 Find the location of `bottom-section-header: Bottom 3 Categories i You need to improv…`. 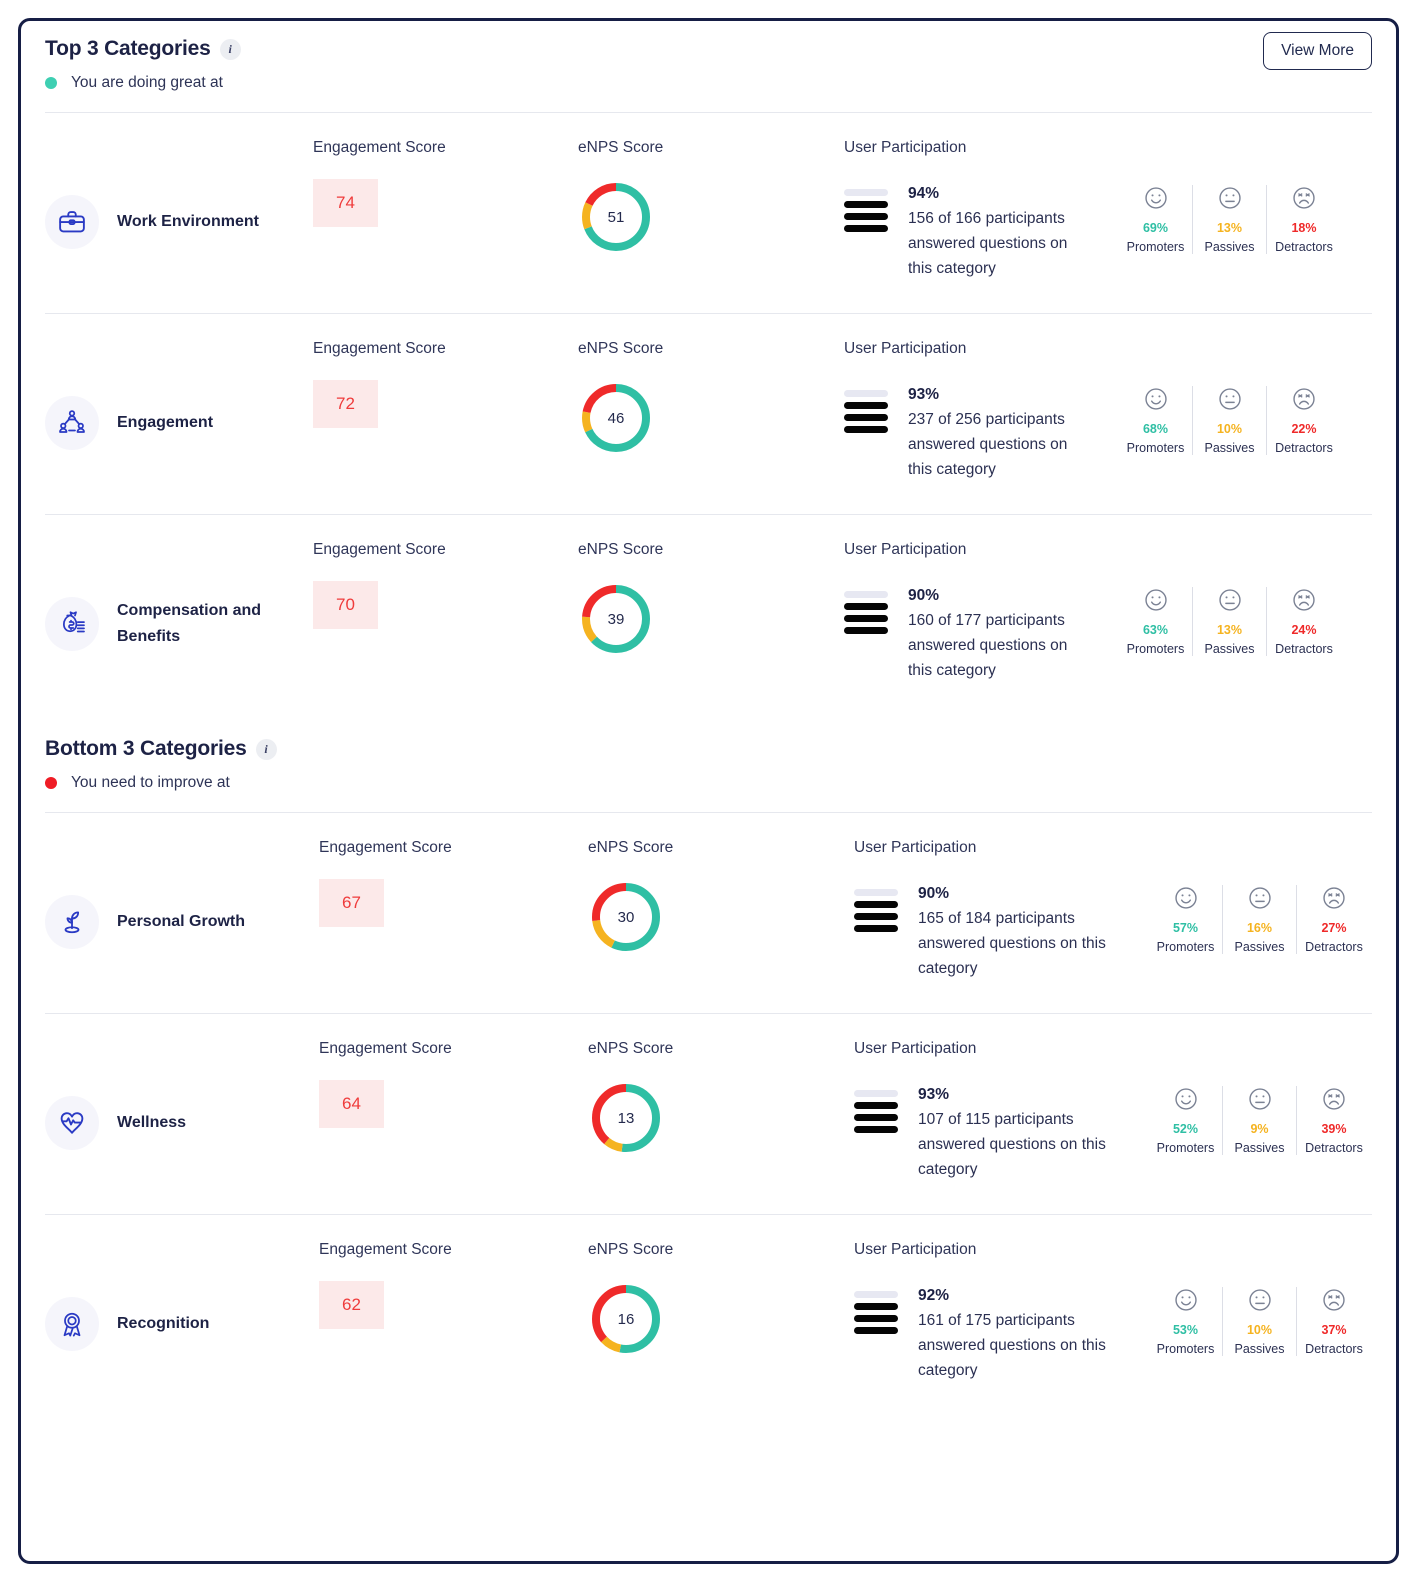

bottom-section-header: Bottom 3 Categories i You need to improv… is located at coordinates (708, 753).